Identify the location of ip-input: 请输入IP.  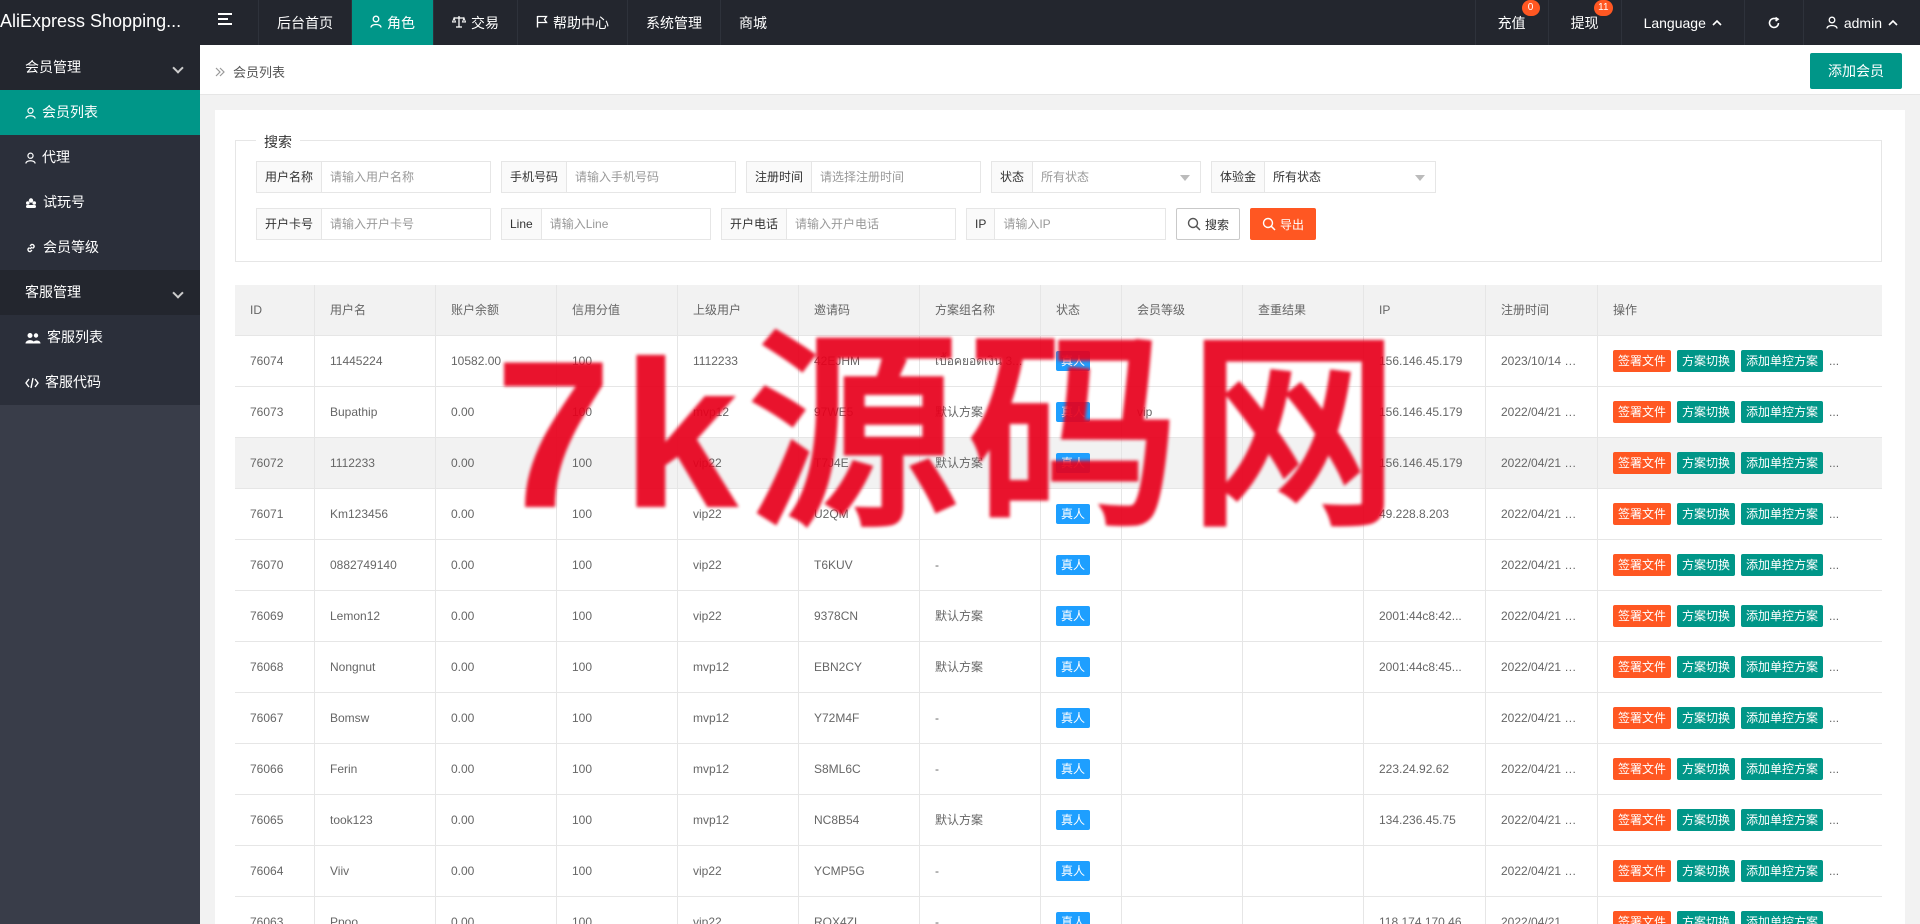
(1026, 224).